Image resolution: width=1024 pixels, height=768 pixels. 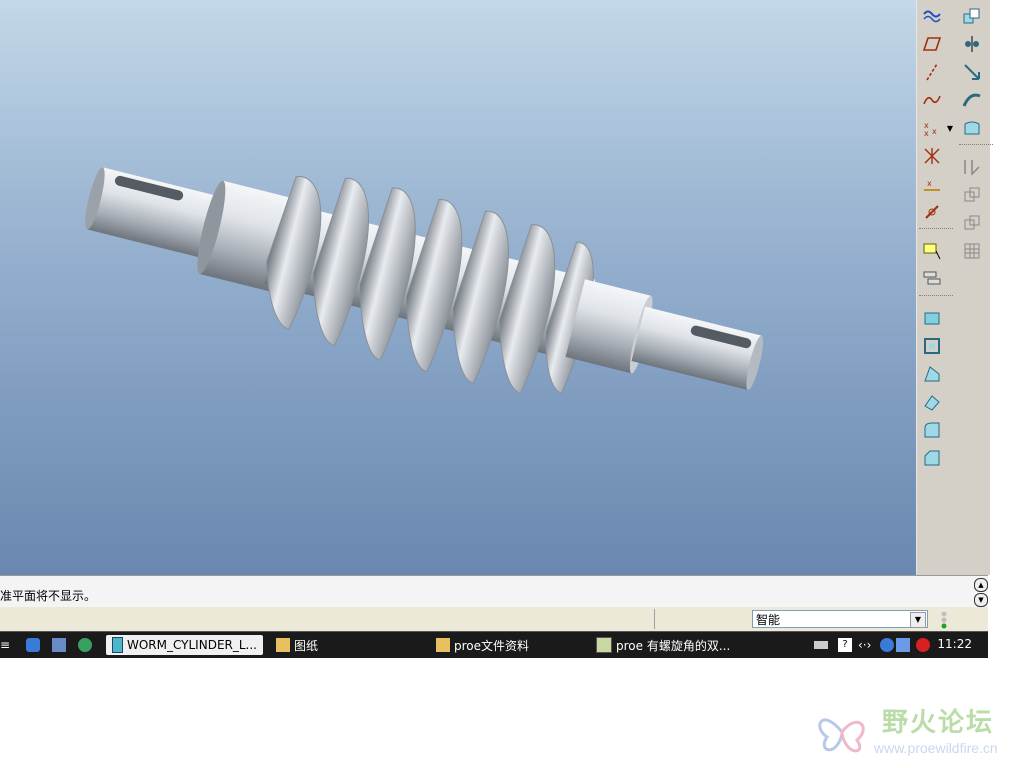 What do you see at coordinates (905, 645) in the screenshot?
I see `network-icon` at bounding box center [905, 645].